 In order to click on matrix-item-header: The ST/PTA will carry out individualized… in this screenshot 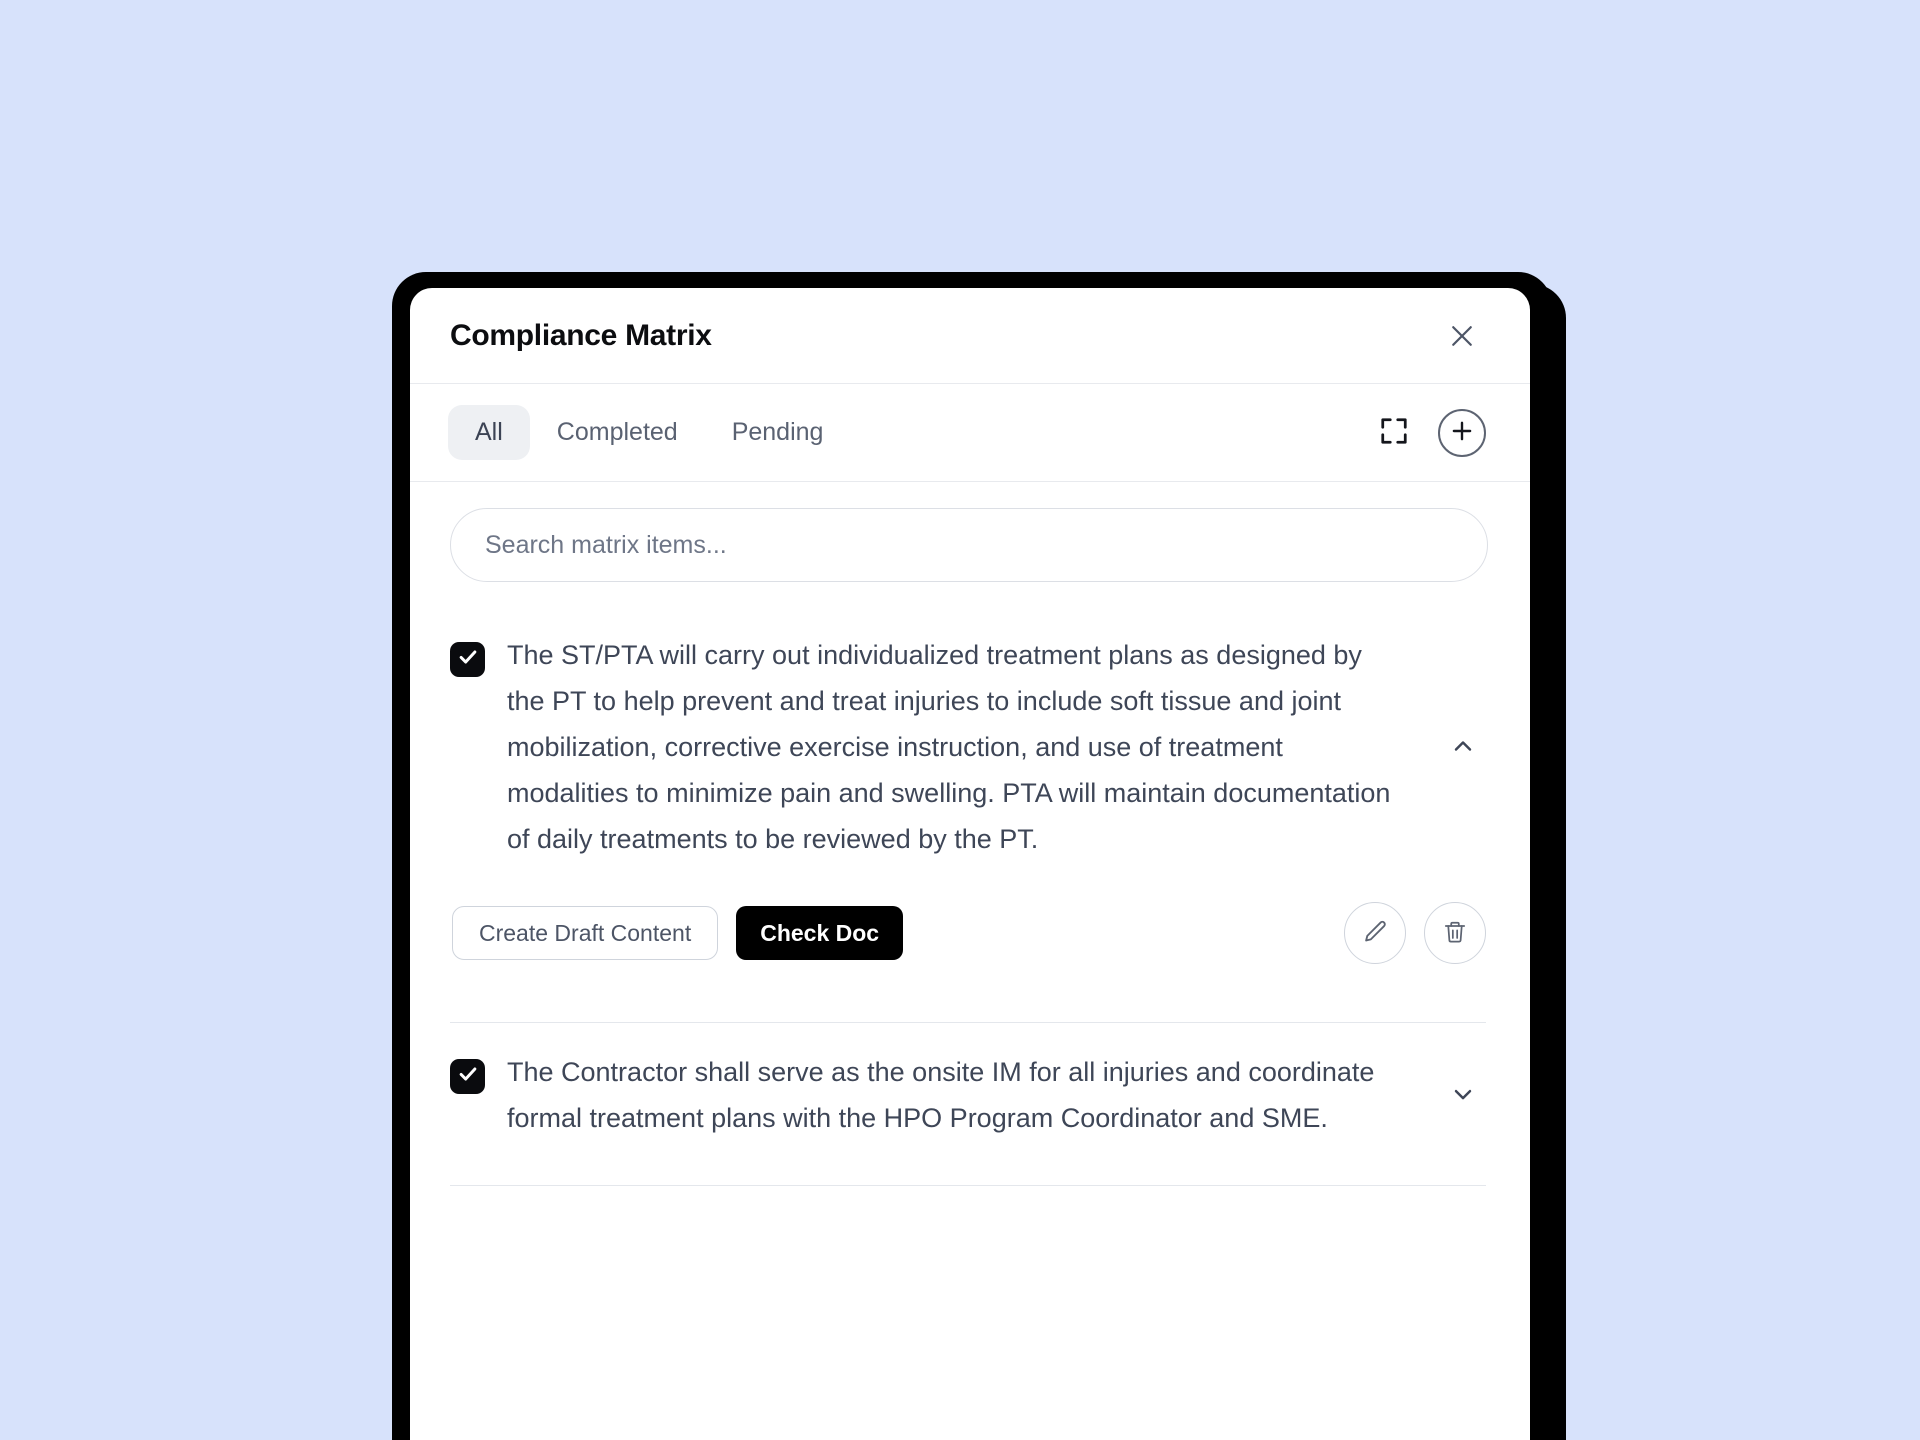, I will do `click(968, 747)`.